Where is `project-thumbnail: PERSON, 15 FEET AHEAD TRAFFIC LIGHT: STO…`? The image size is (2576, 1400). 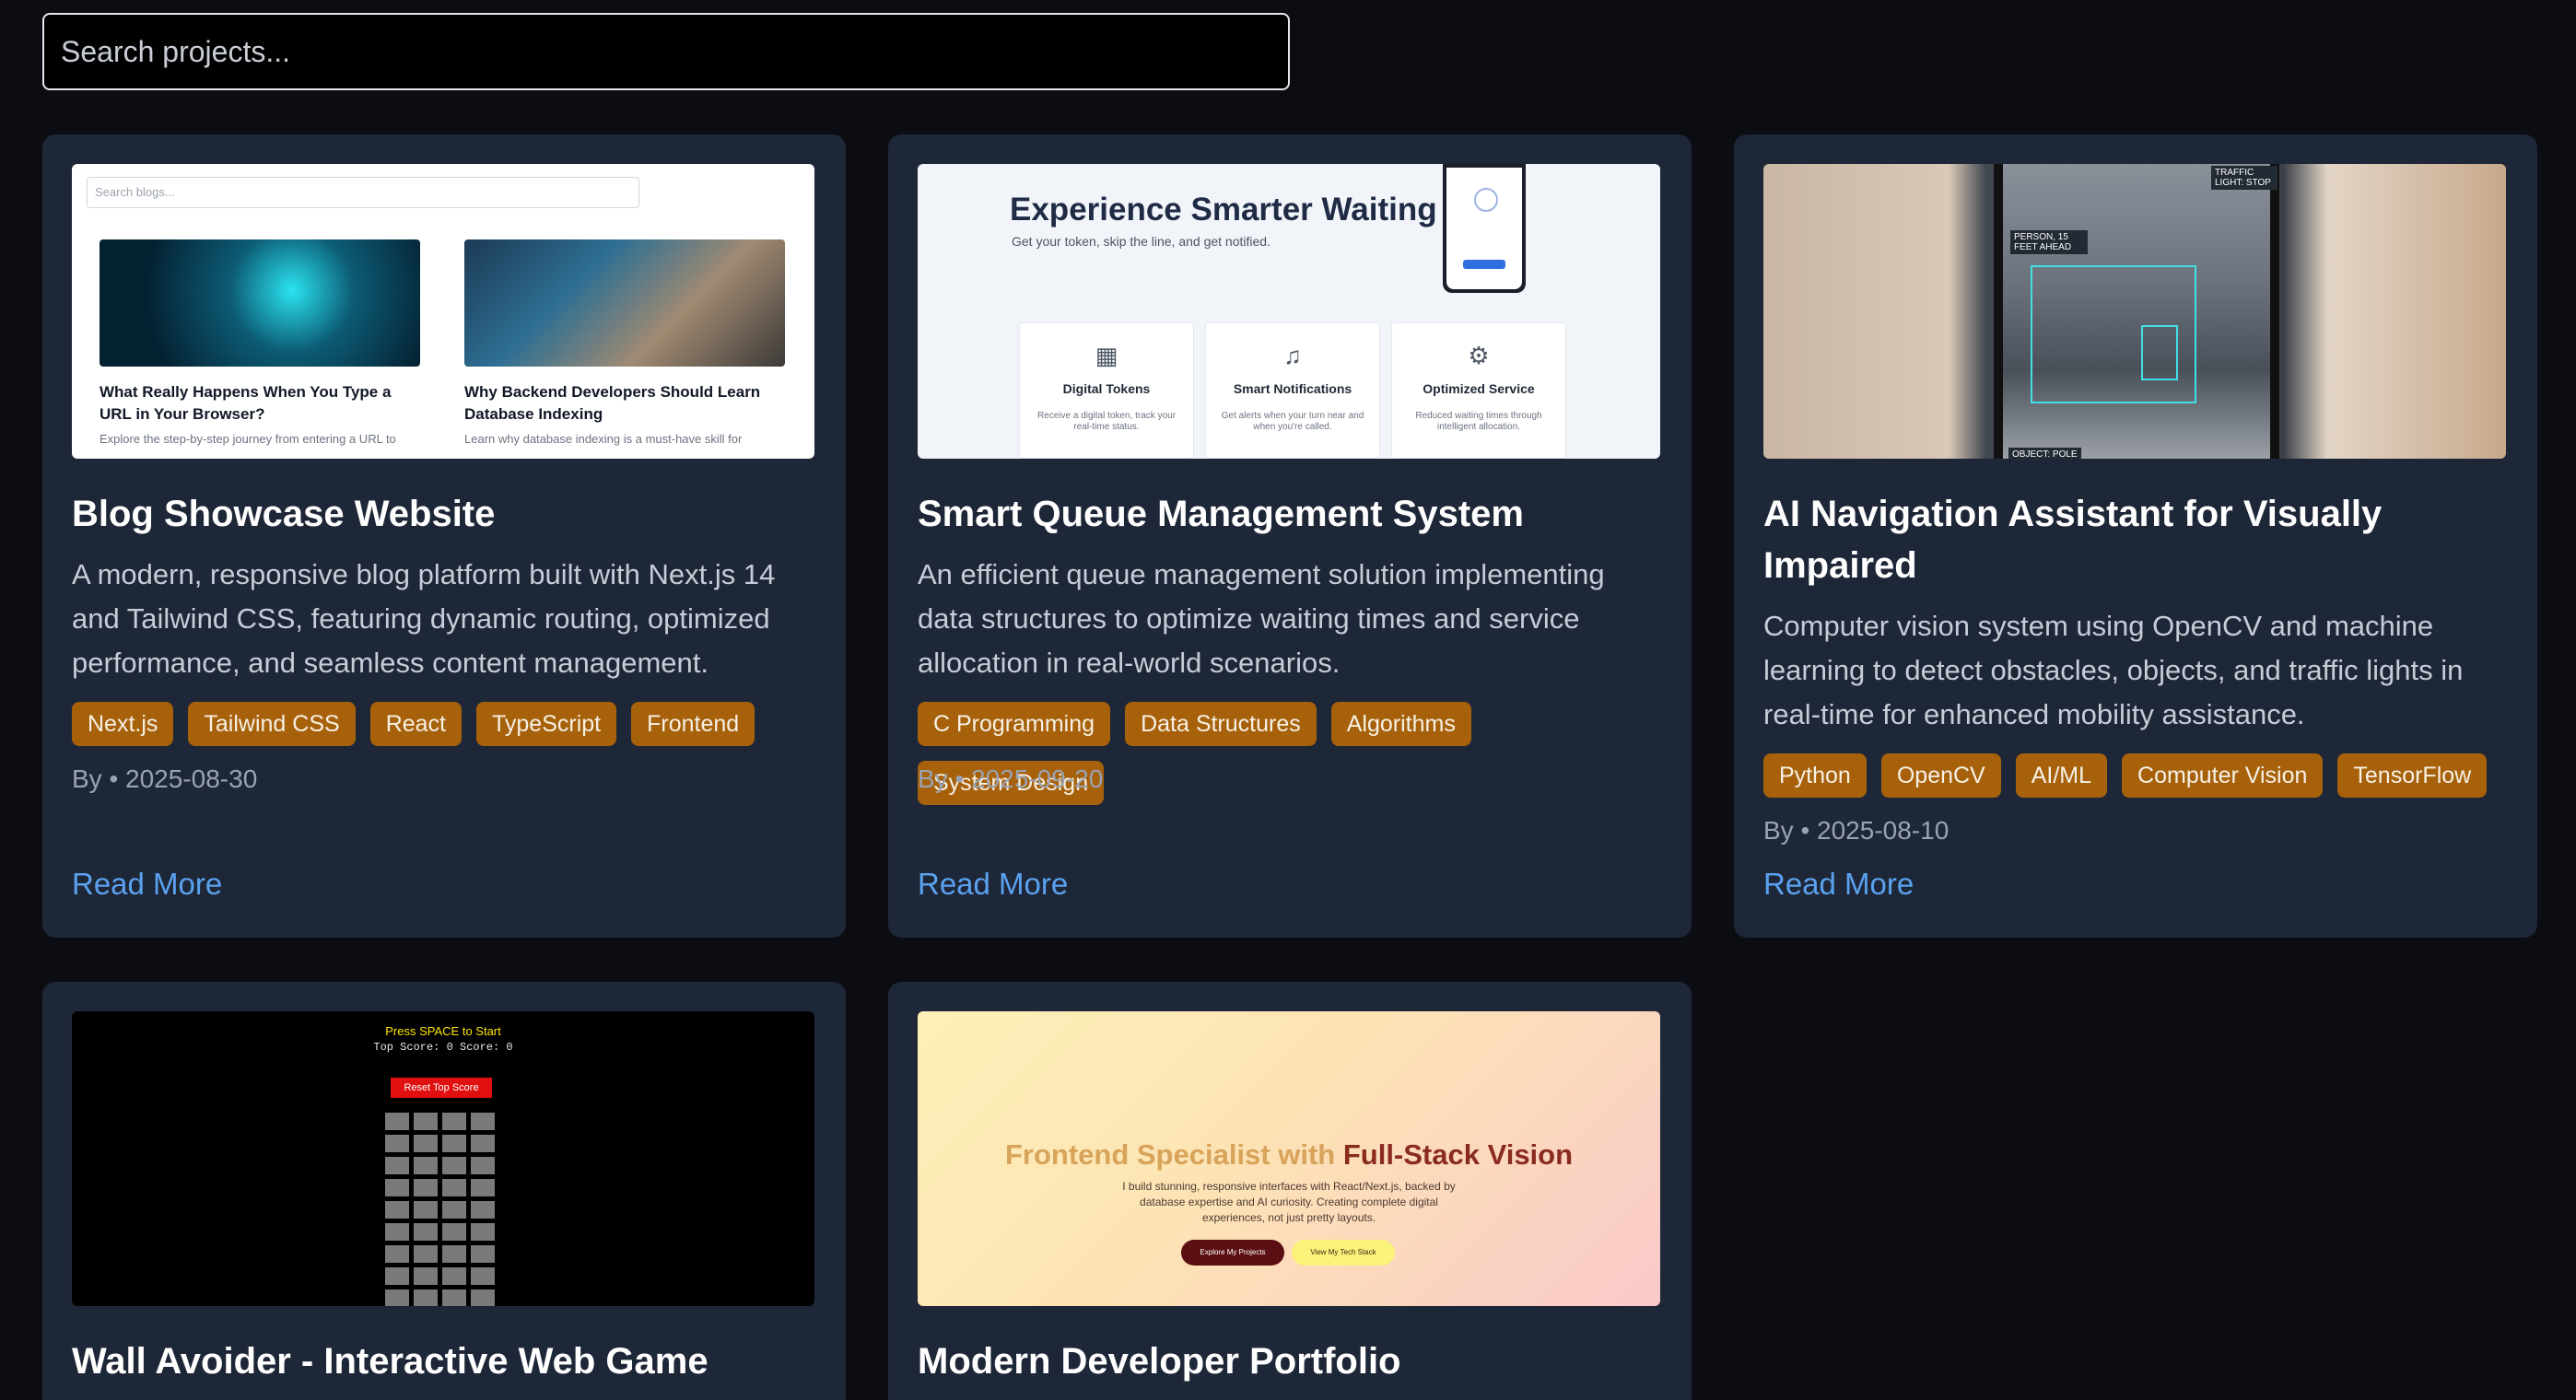 project-thumbnail: PERSON, 15 FEET AHEAD TRAFFIC LIGHT: STO… is located at coordinates (2134, 311).